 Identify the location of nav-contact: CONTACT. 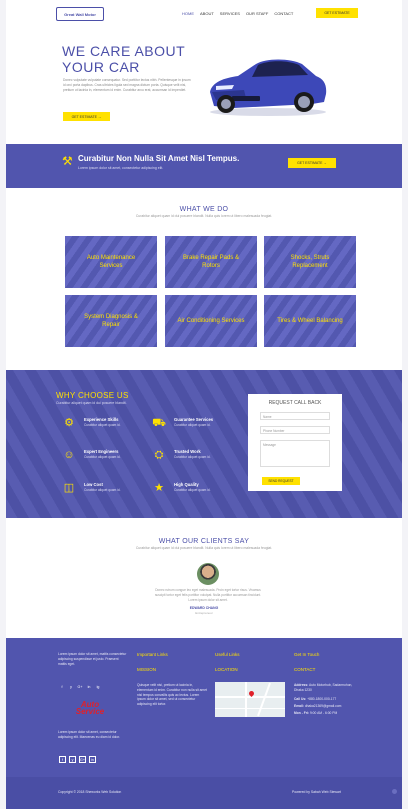
(283, 13).